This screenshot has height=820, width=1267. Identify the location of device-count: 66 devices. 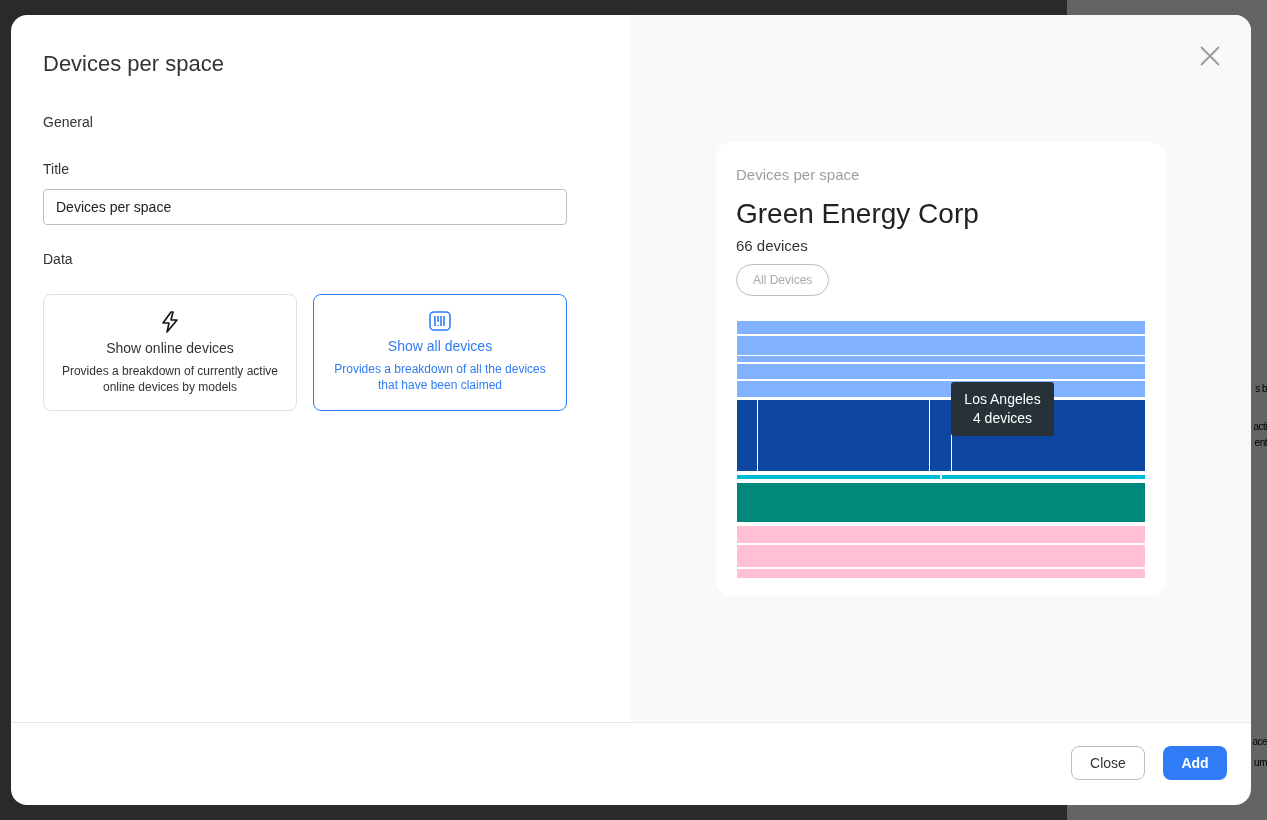
(772, 245).